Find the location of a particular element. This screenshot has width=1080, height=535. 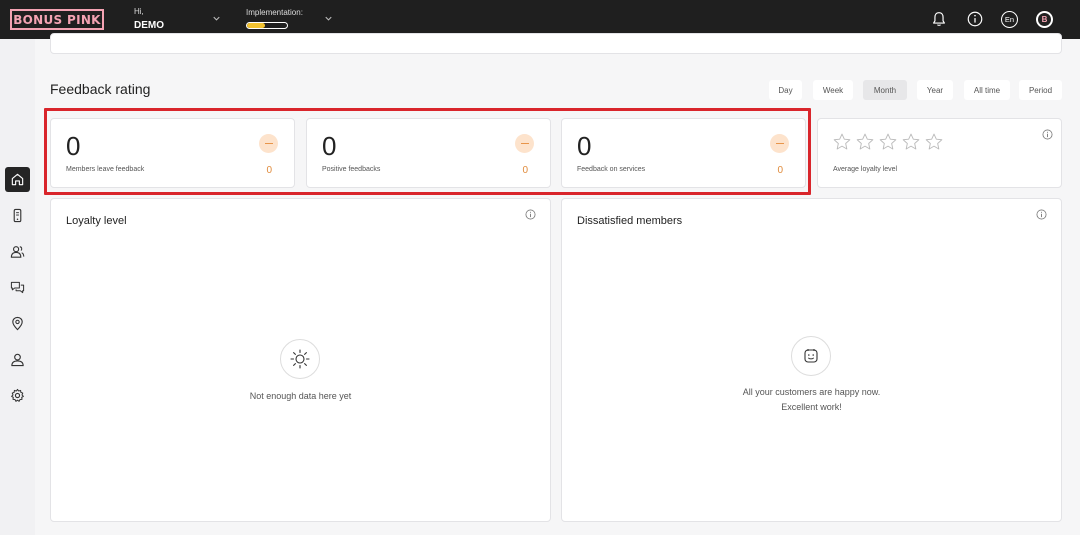

star-rating is located at coordinates (888, 142).